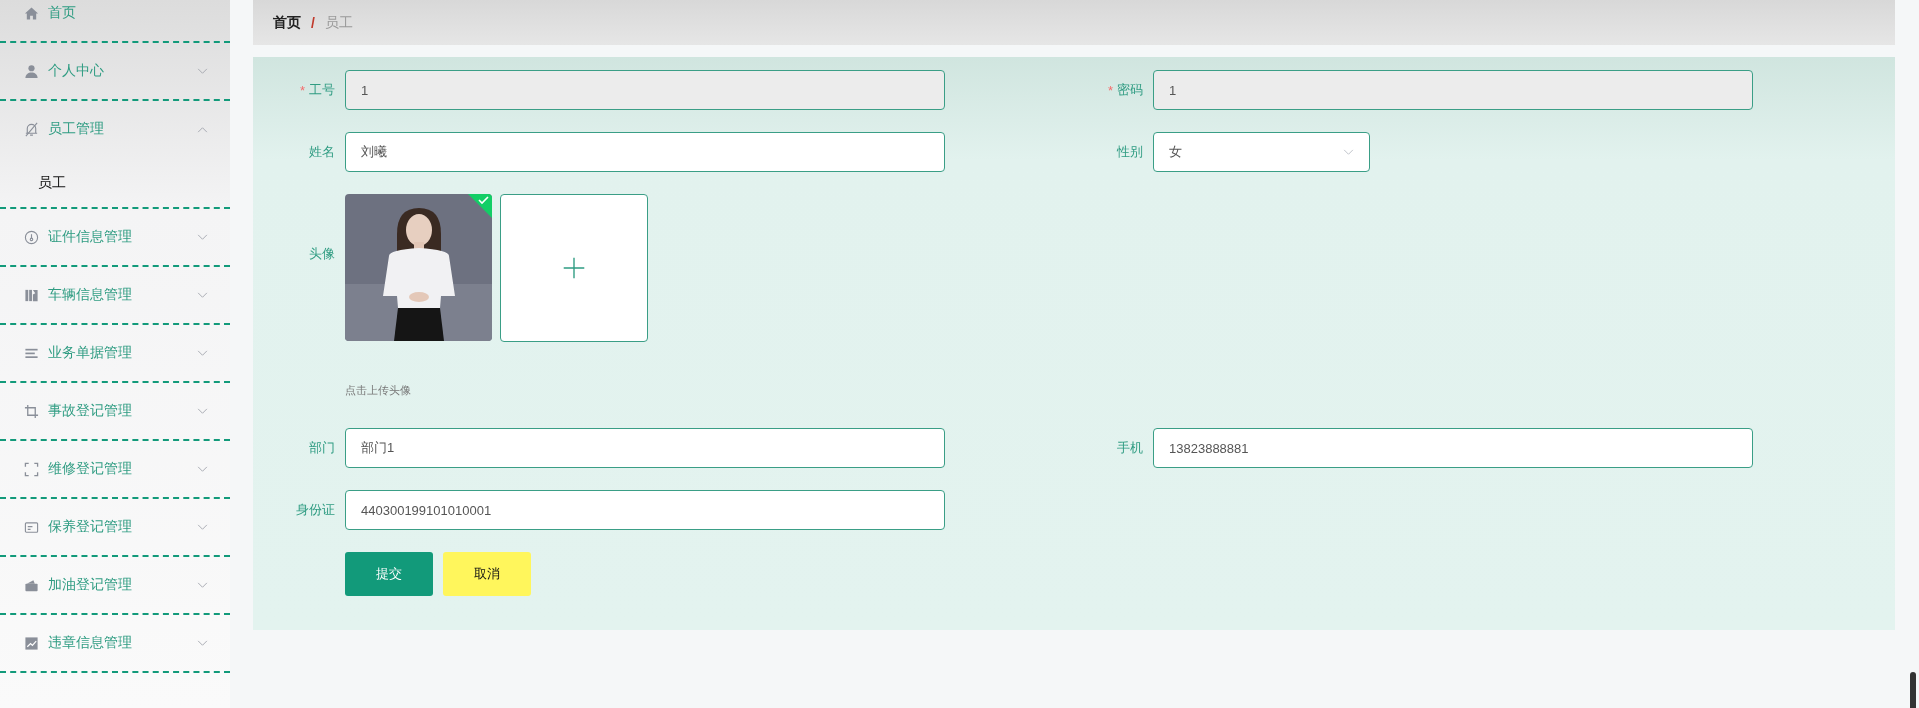 Image resolution: width=1919 pixels, height=708 pixels. Describe the element at coordinates (115, 71) in the screenshot. I see `menu-item: 个人中心` at that location.